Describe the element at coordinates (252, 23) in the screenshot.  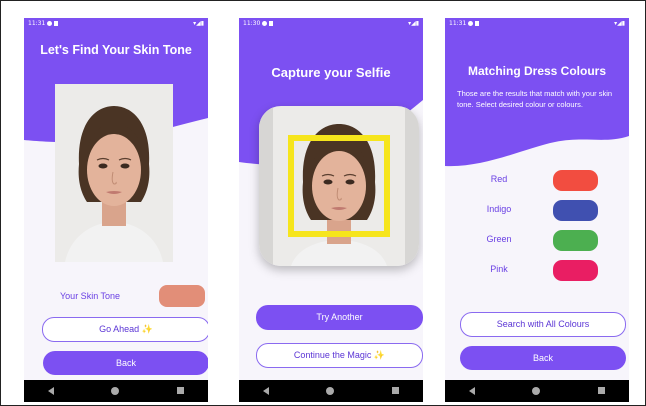
I see `status-time: 11:30` at that location.